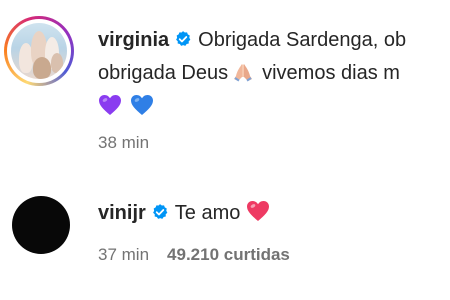 The image size is (450, 300). I want to click on comment-text-line2-b: vivemos dias m, so click(331, 73).